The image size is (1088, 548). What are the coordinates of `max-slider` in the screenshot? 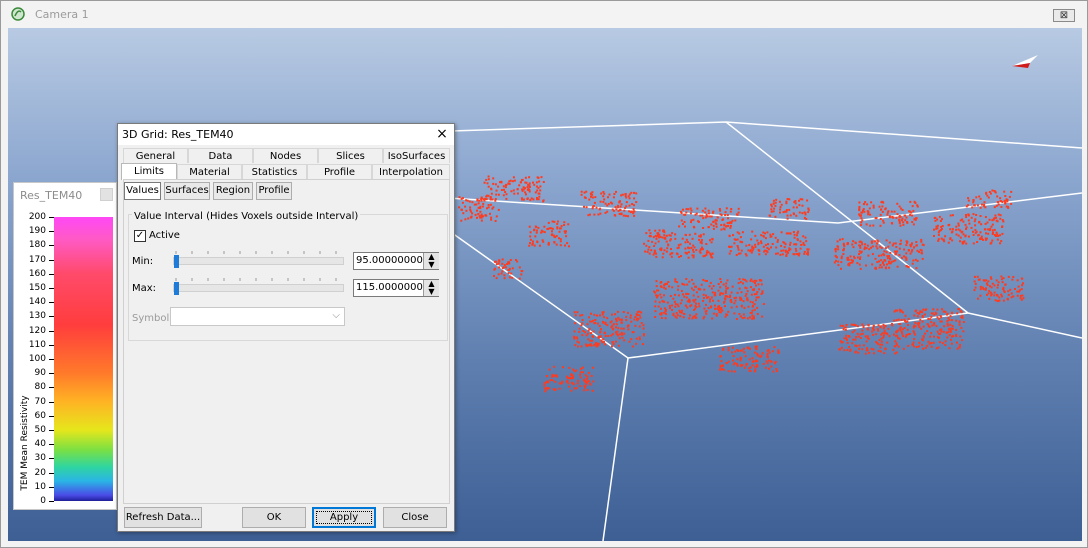 It's located at (258, 288).